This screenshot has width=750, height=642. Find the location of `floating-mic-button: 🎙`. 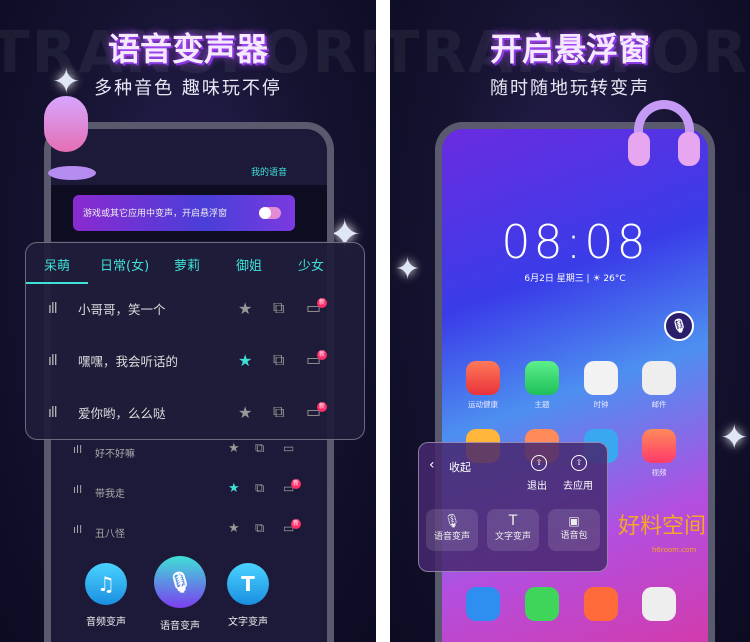

floating-mic-button: 🎙 is located at coordinates (679, 326).